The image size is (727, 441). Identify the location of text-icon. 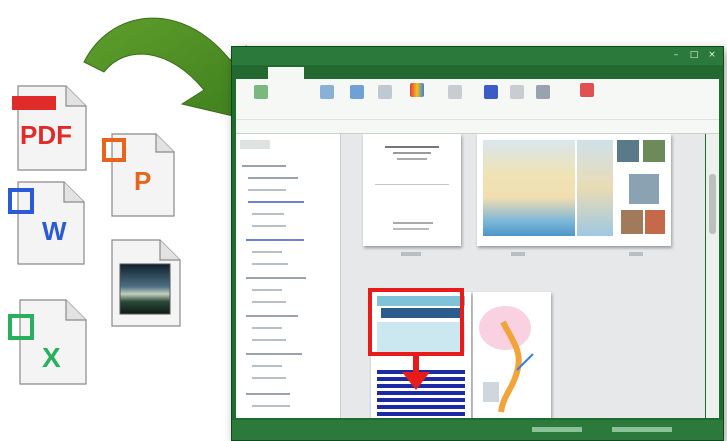
(517, 92).